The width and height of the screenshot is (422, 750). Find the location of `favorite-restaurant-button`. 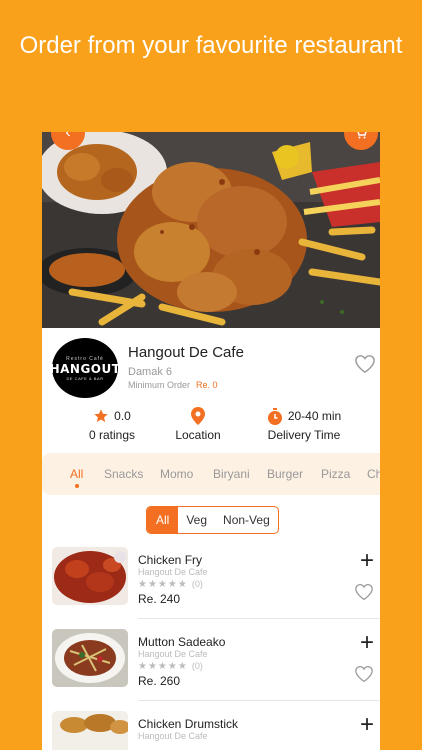

favorite-restaurant-button is located at coordinates (365, 366).